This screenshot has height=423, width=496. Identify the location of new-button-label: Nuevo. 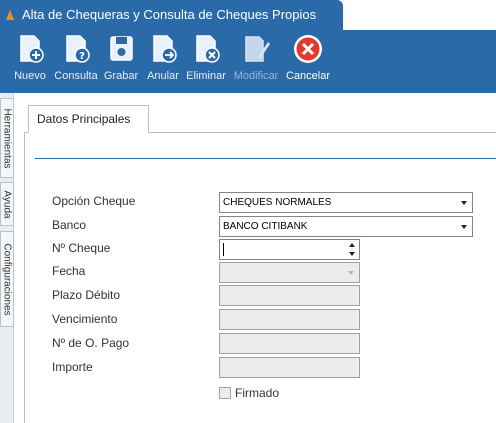
(30, 76).